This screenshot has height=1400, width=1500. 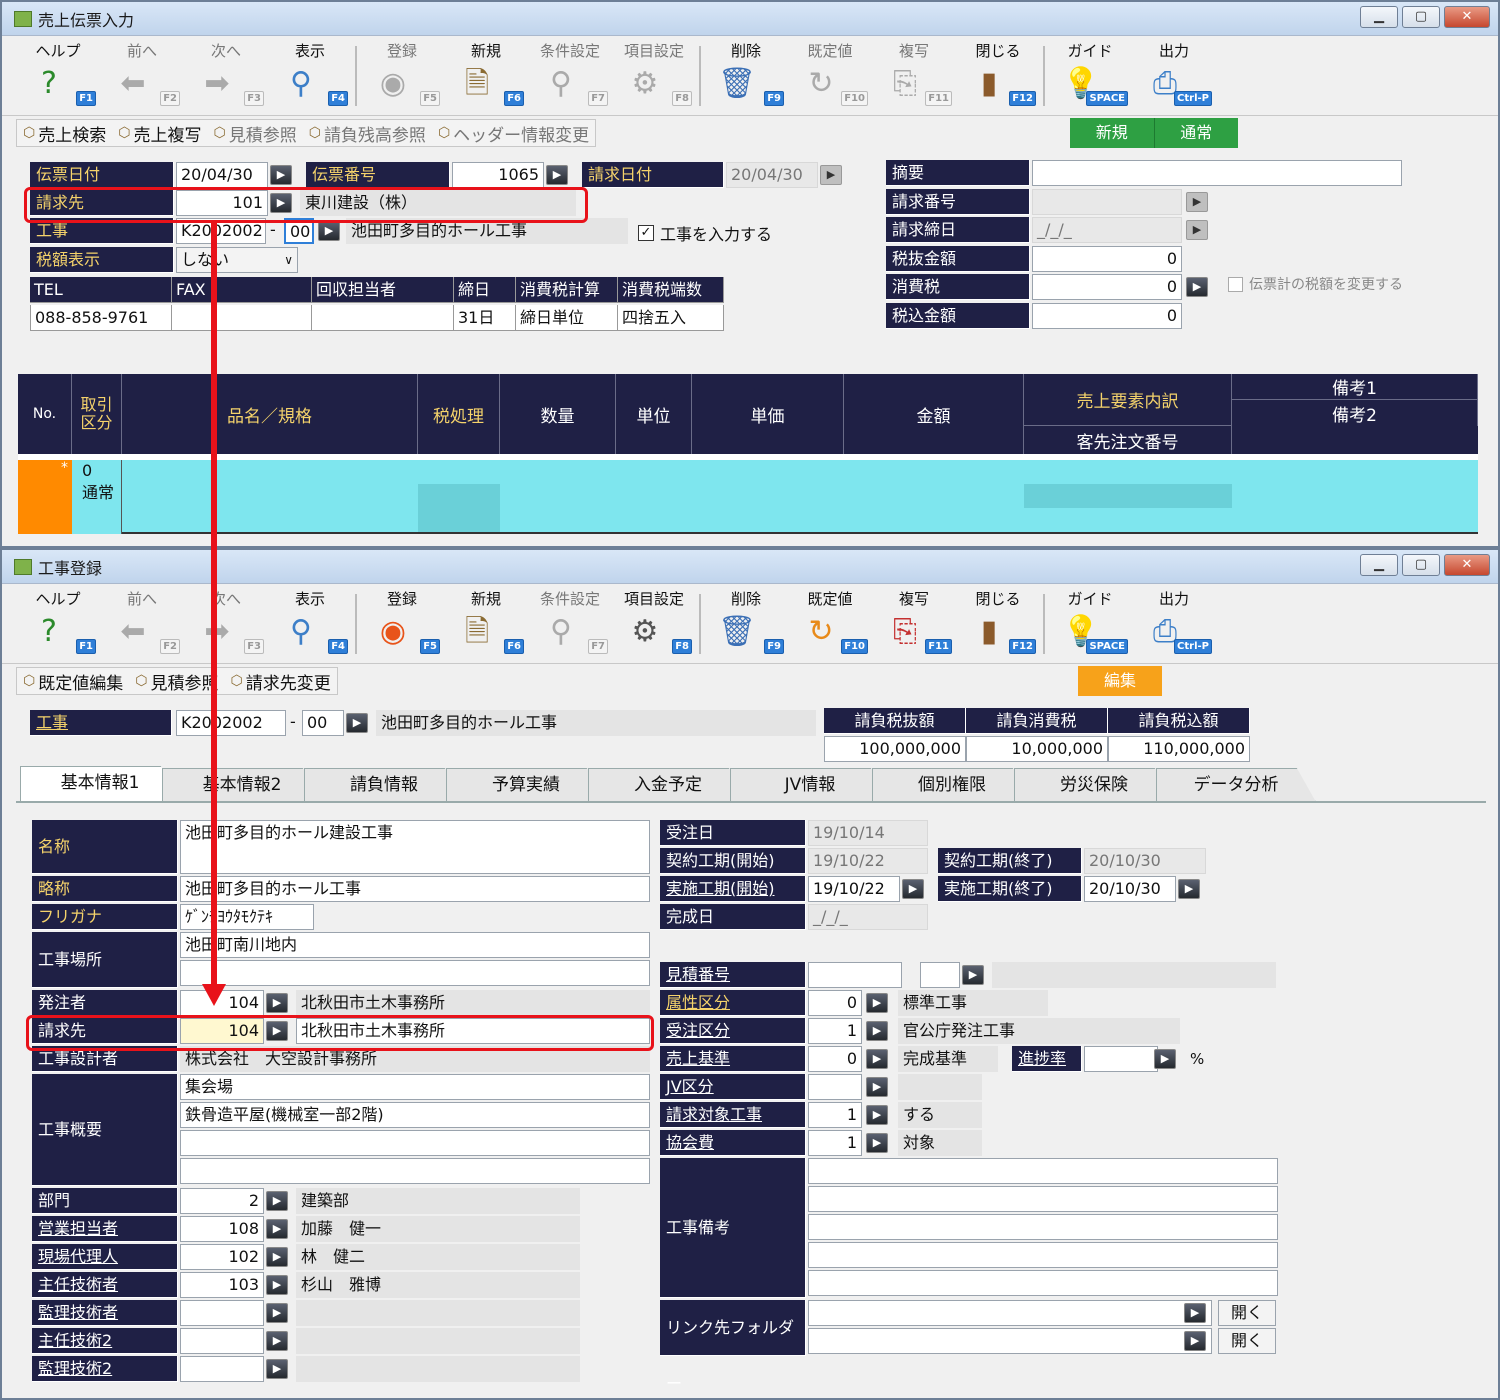 I want to click on salesbase-name-field: 完成基準, so click(x=948, y=1059).